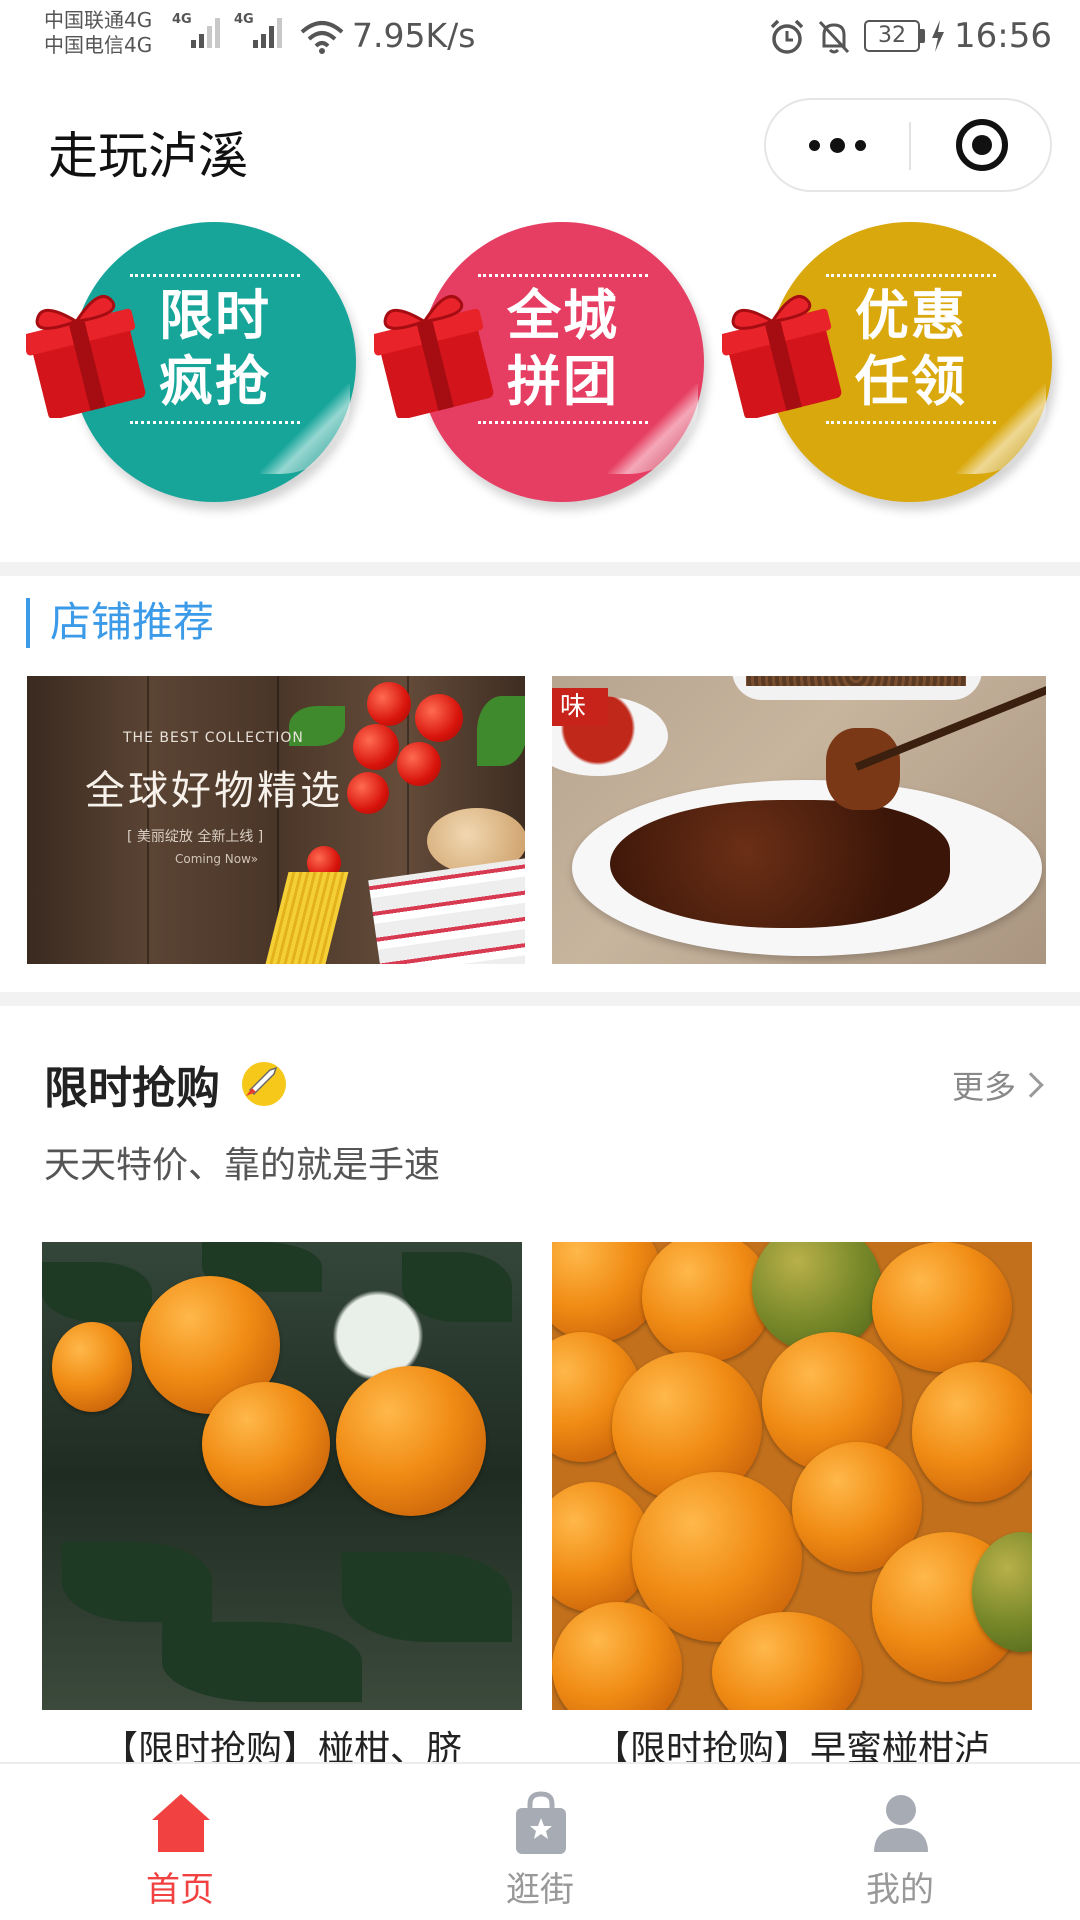 This screenshot has height=1920, width=1080. Describe the element at coordinates (148, 156) in the screenshot. I see `page-title: 走玩泸溪` at that location.